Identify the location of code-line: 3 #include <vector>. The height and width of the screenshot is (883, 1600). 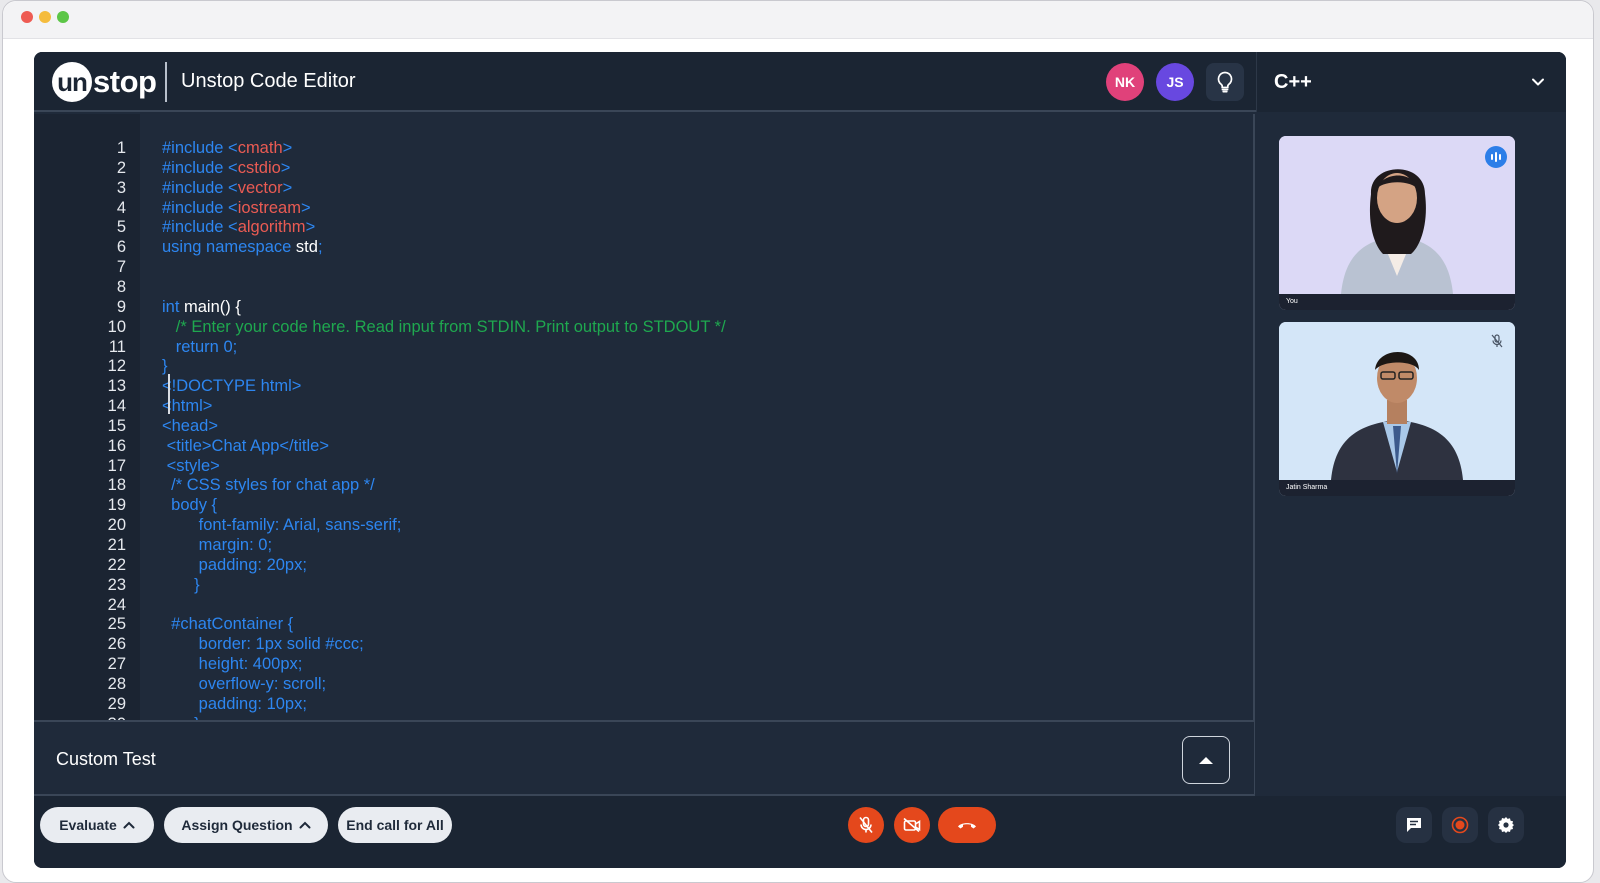
(644, 188).